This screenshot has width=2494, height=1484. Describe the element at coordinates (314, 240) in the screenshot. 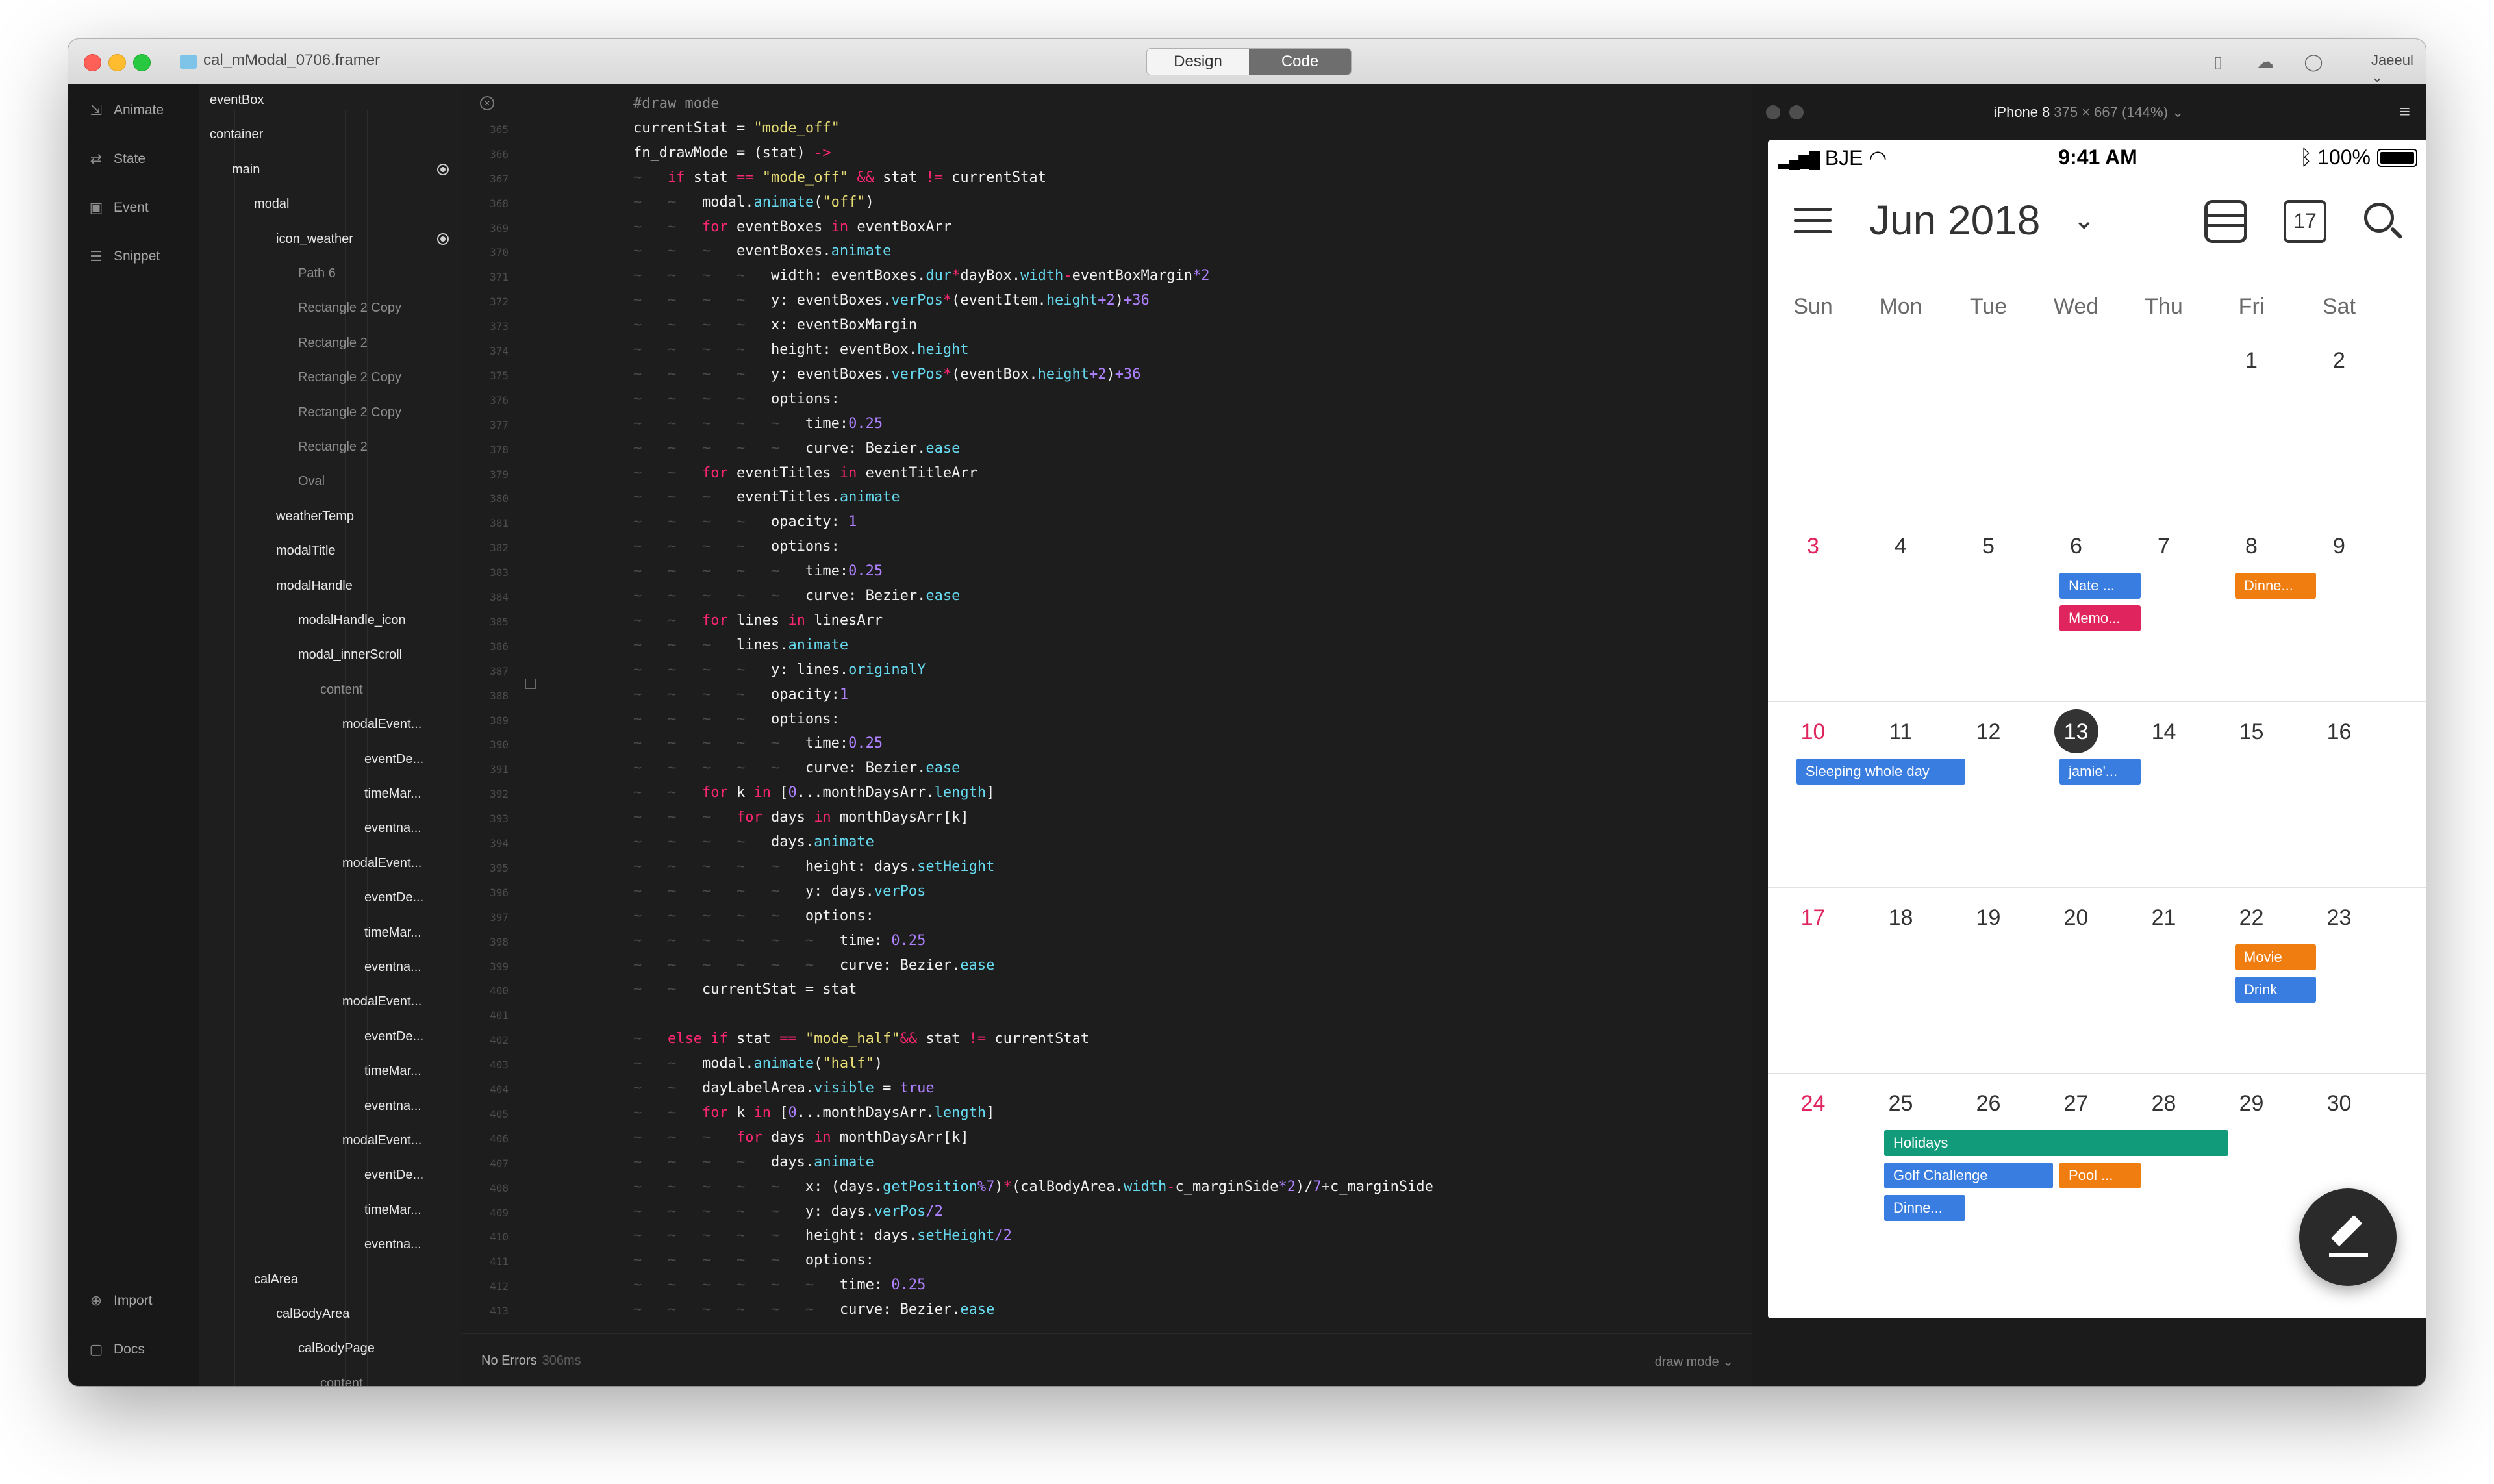

I see `layer-item: icon_weather` at that location.